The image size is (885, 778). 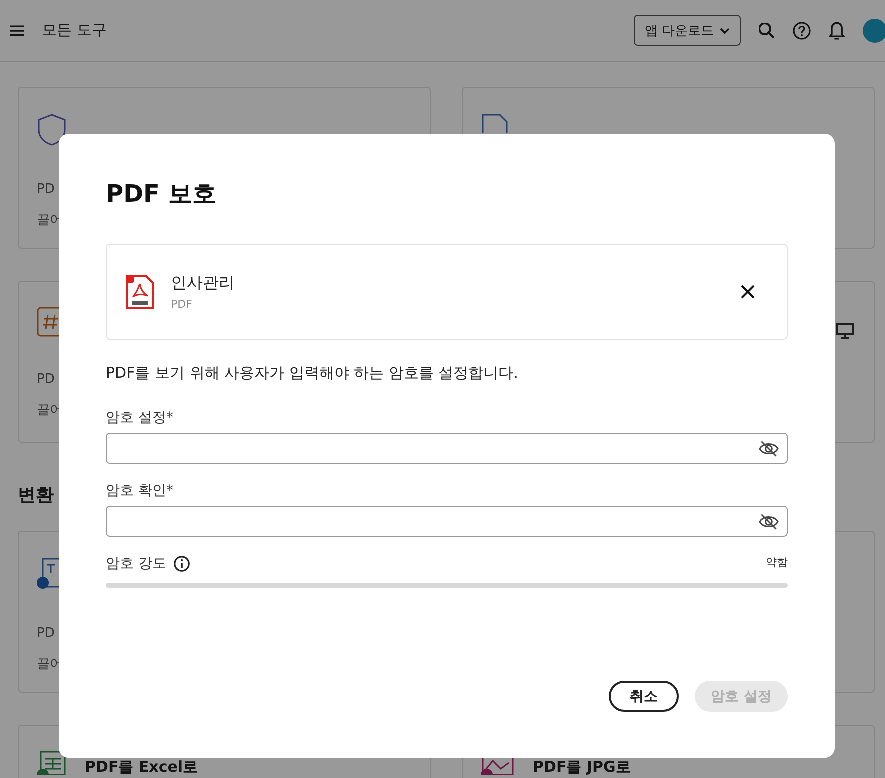 What do you see at coordinates (140, 418) in the screenshot?
I see `field-label: 암호 설정*` at bounding box center [140, 418].